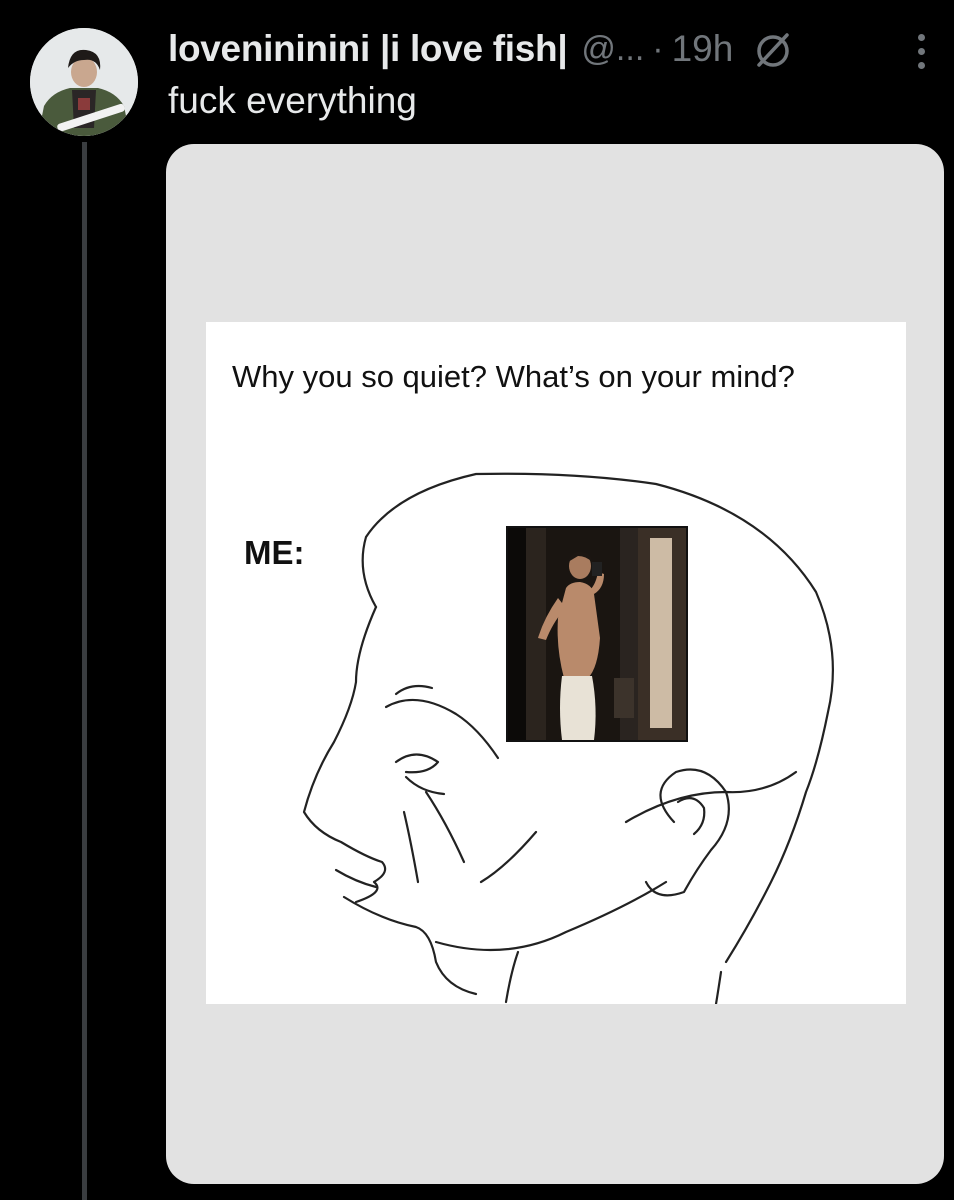 The height and width of the screenshot is (1200, 954). Describe the element at coordinates (703, 49) in the screenshot. I see `timestamp: 19h` at that location.